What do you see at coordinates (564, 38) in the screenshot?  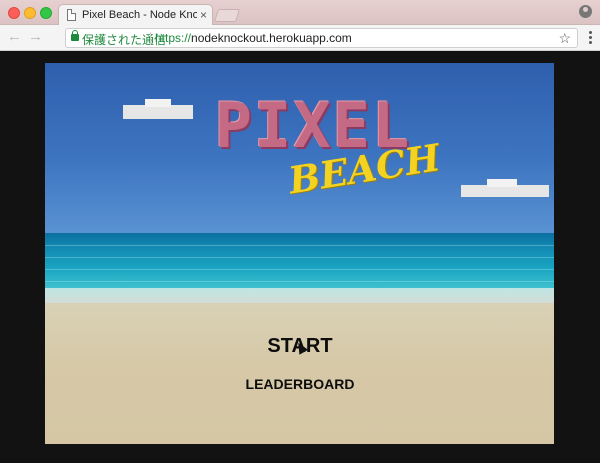 I see `bookmark-star-icon: ☆` at bounding box center [564, 38].